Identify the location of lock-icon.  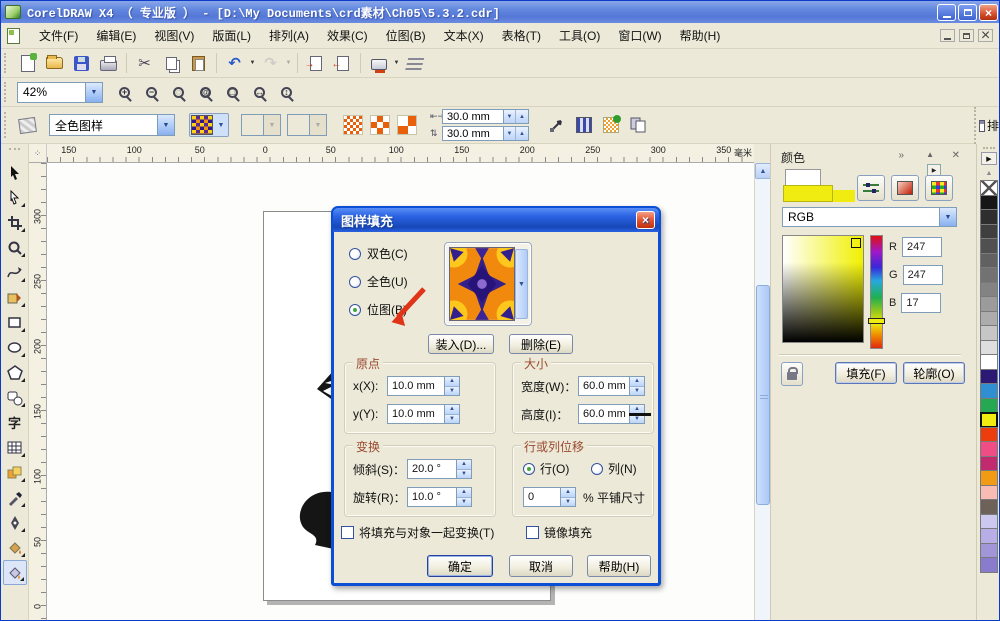
(792, 374).